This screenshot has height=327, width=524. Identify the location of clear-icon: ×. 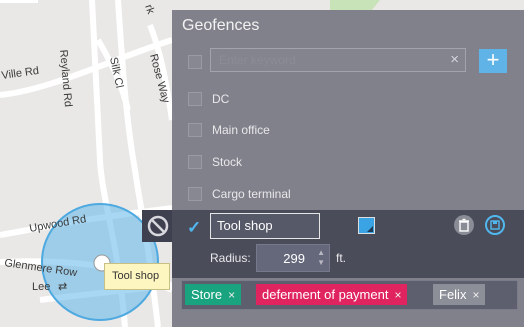
(454, 59).